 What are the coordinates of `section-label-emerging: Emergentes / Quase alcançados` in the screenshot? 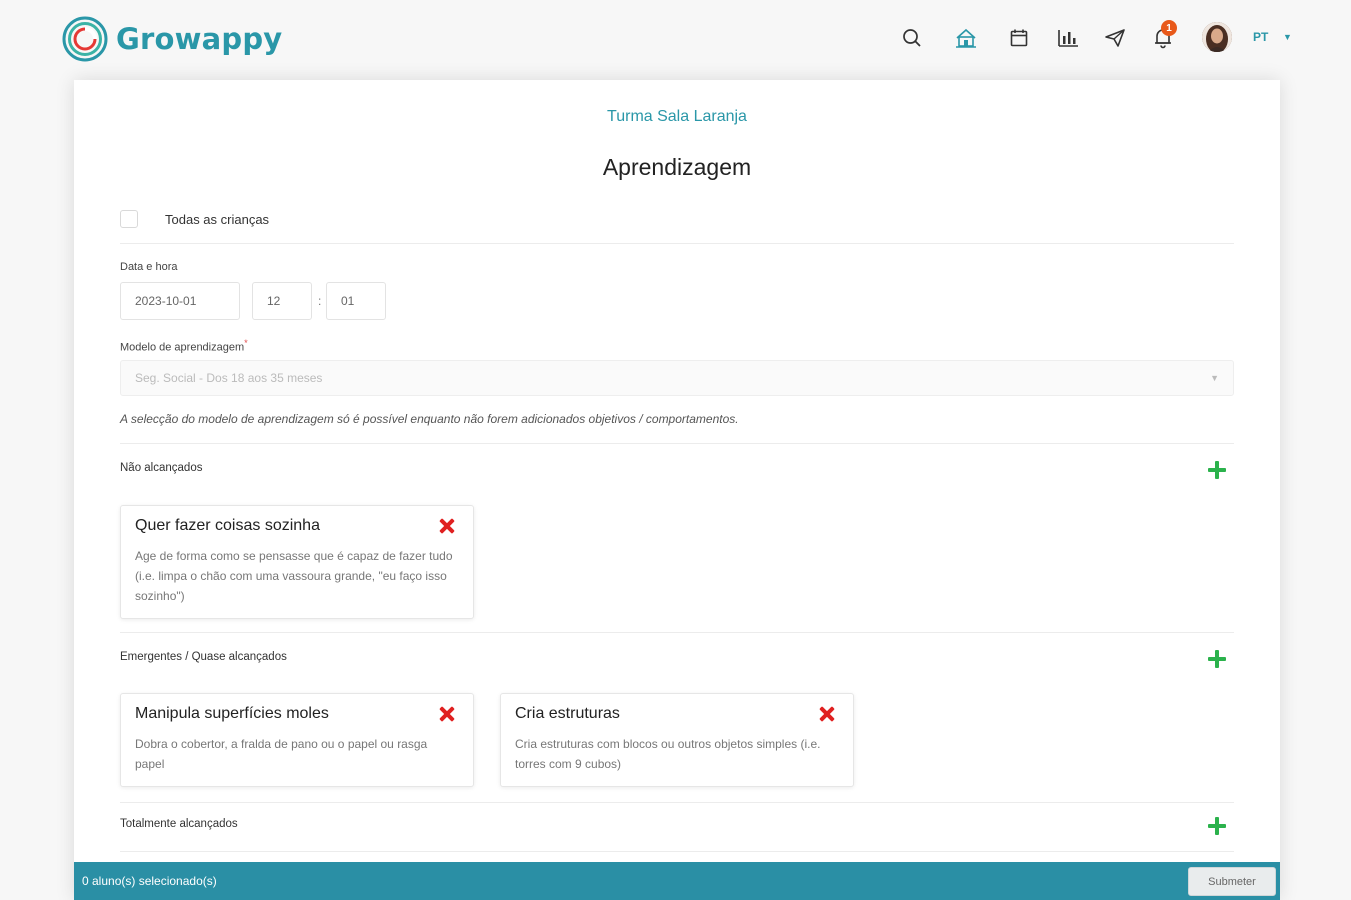 It's located at (203, 657).